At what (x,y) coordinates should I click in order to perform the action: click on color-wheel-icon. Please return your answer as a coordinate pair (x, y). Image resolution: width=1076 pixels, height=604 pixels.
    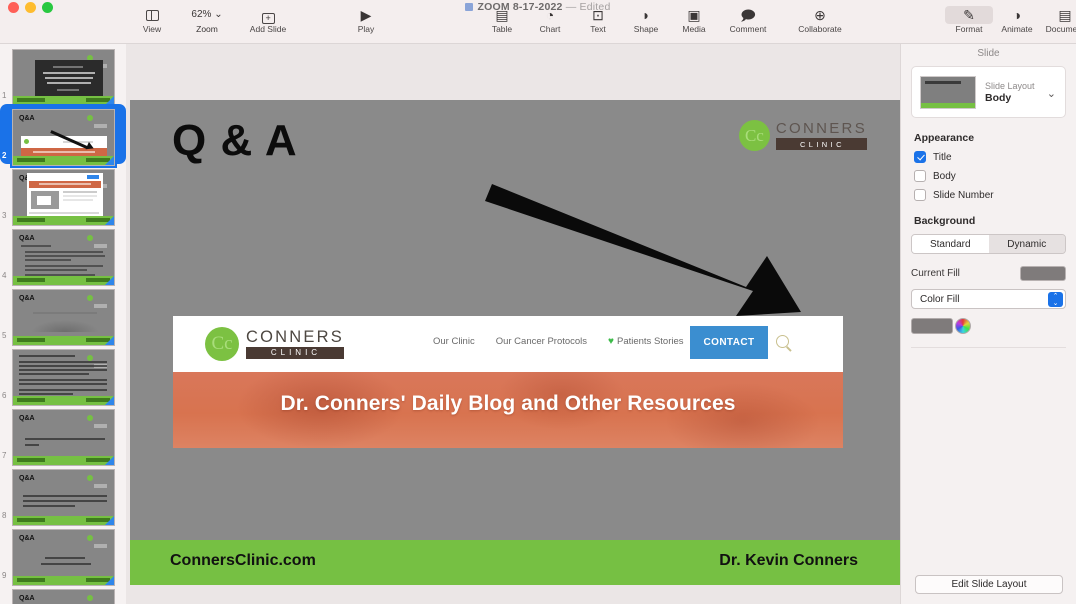
    Looking at the image, I should click on (963, 326).